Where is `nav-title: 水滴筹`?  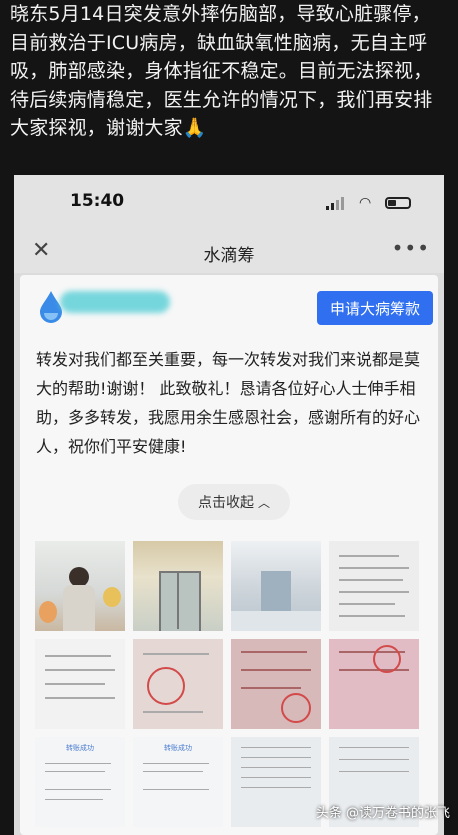
nav-title: 水滴筹 is located at coordinates (229, 256).